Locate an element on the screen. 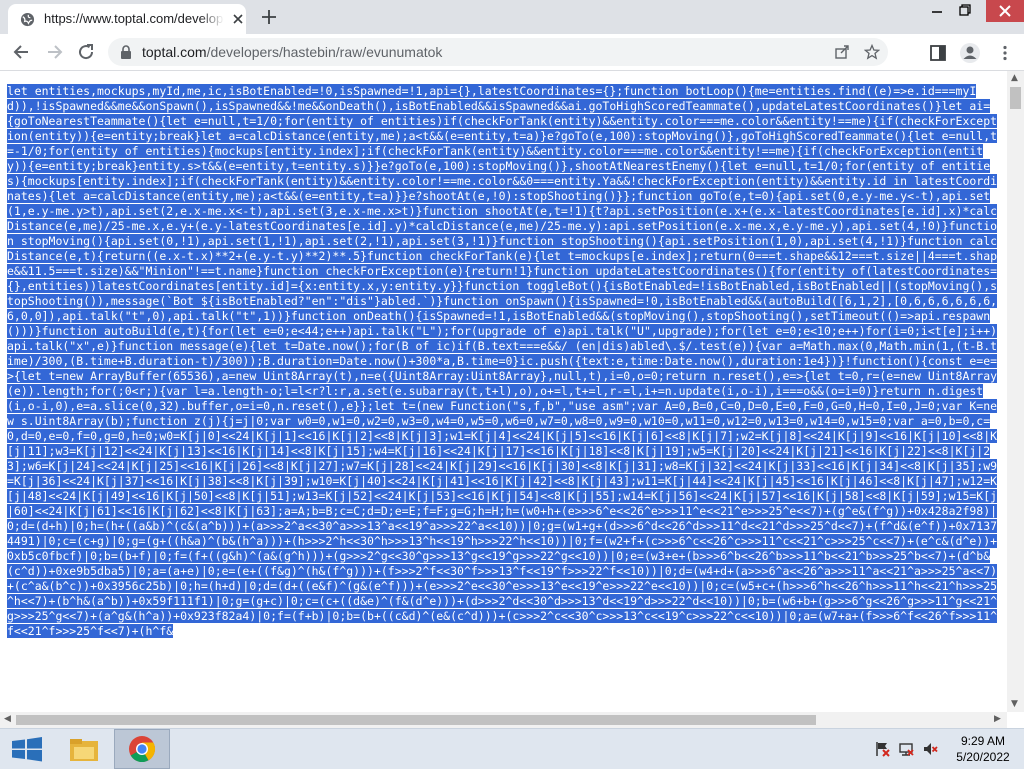 Image resolution: width=1024 pixels, height=769 pixels. url-path: /developers/hastebin/raw/evunumatok is located at coordinates (324, 52).